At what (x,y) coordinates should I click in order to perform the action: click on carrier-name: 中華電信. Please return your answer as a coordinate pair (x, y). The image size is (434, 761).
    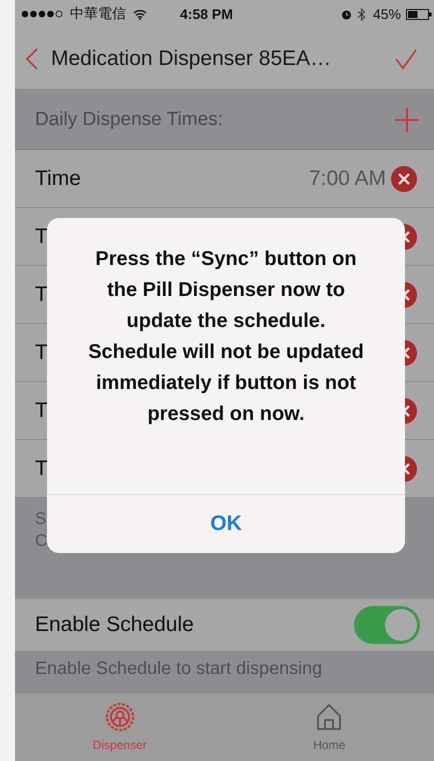
    Looking at the image, I should click on (98, 14).